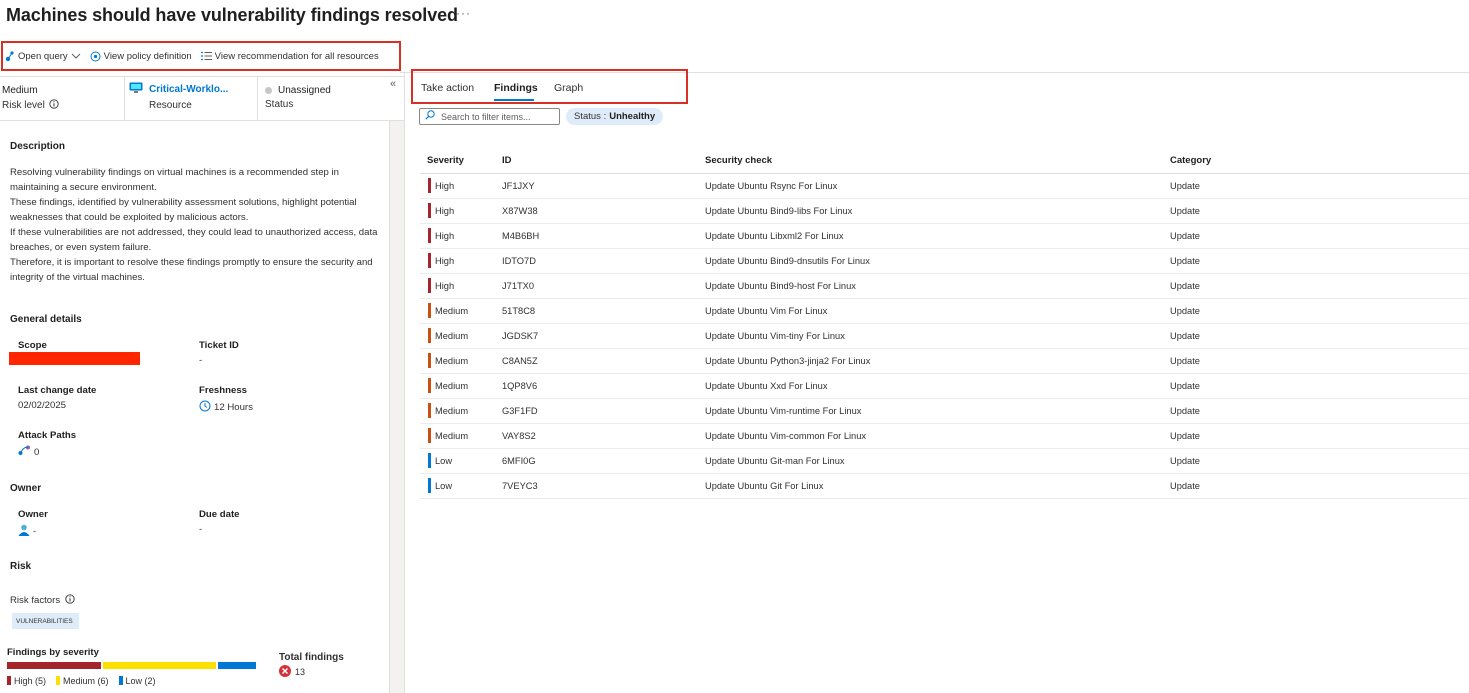  What do you see at coordinates (404, 382) in the screenshot?
I see `panel-divider` at bounding box center [404, 382].